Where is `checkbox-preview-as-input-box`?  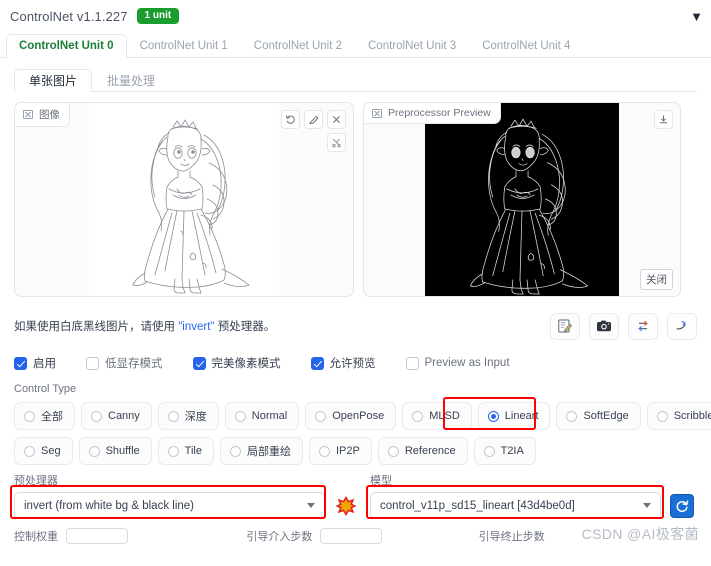
checkbox-preview-as-input-box is located at coordinates (412, 363).